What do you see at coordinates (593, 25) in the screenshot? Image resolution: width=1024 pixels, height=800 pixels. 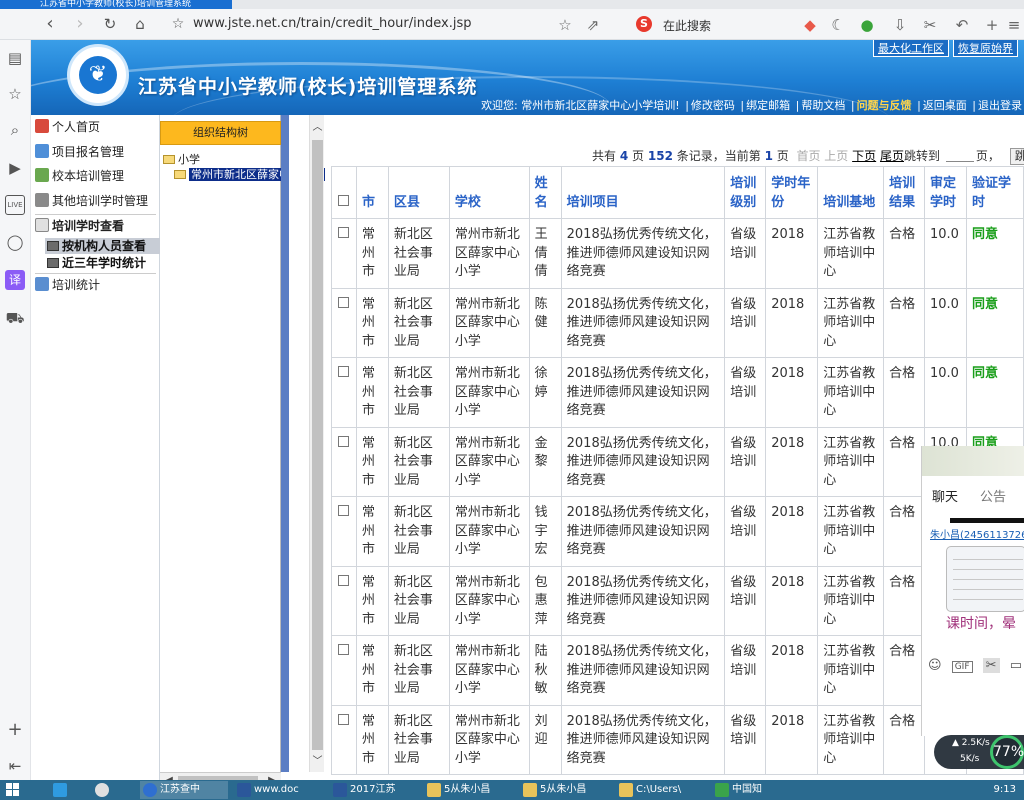 I see `share-icon: ⇗` at bounding box center [593, 25].